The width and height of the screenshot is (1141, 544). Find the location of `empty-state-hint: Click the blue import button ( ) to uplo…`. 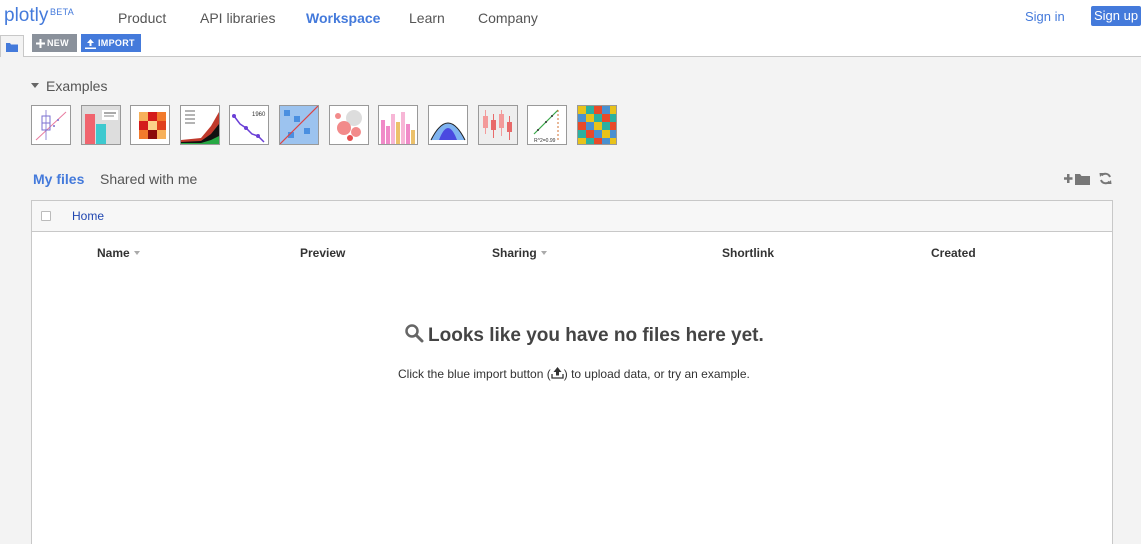

empty-state-hint: Click the blue import button ( ) to uplo… is located at coordinates (574, 373).